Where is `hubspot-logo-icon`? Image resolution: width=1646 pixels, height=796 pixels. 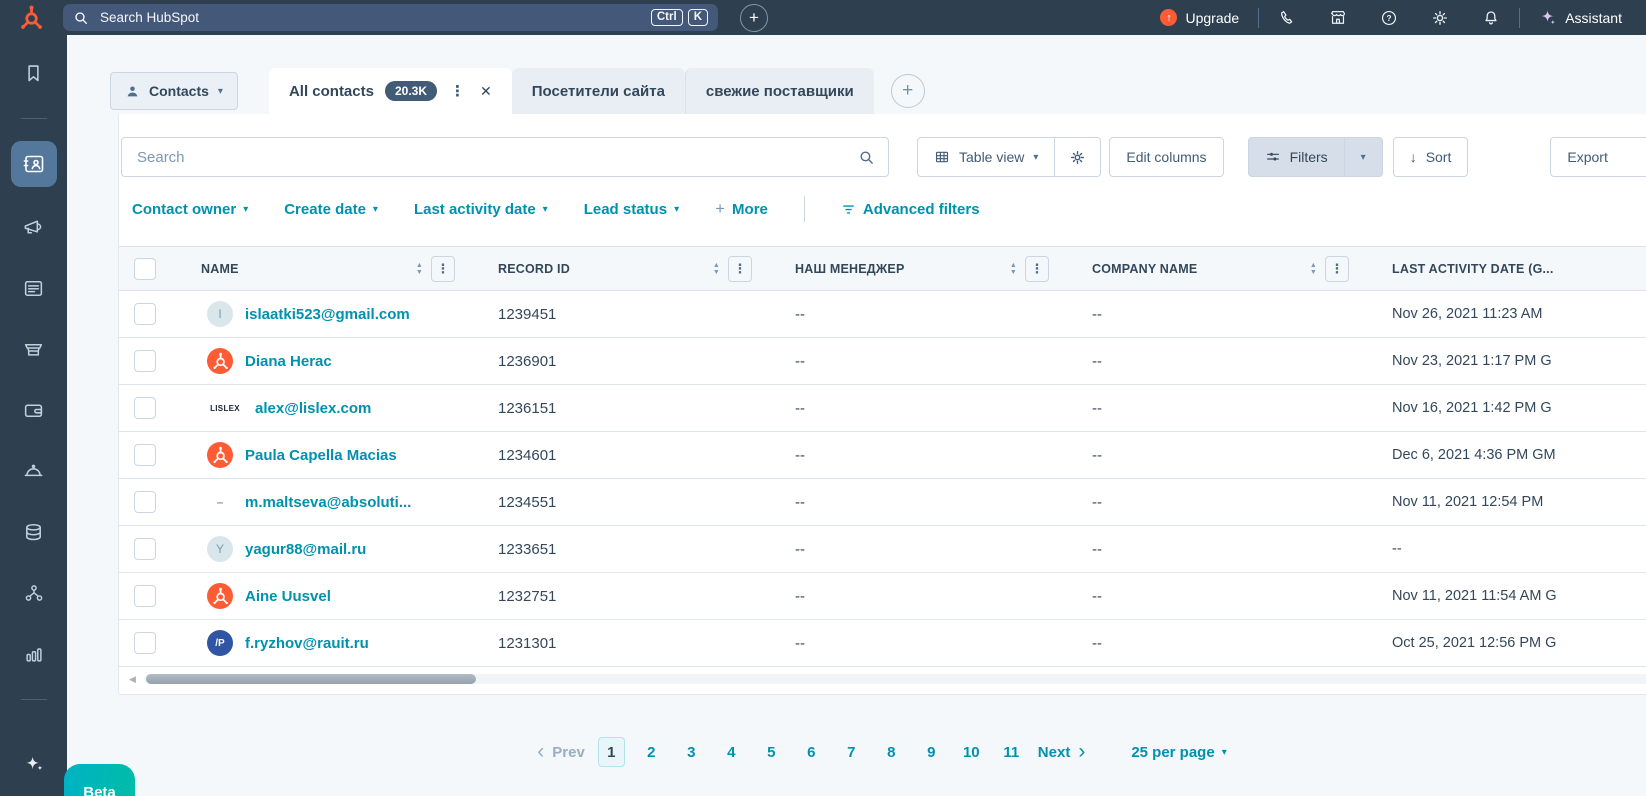
hubspot-logo-icon is located at coordinates (30, 17).